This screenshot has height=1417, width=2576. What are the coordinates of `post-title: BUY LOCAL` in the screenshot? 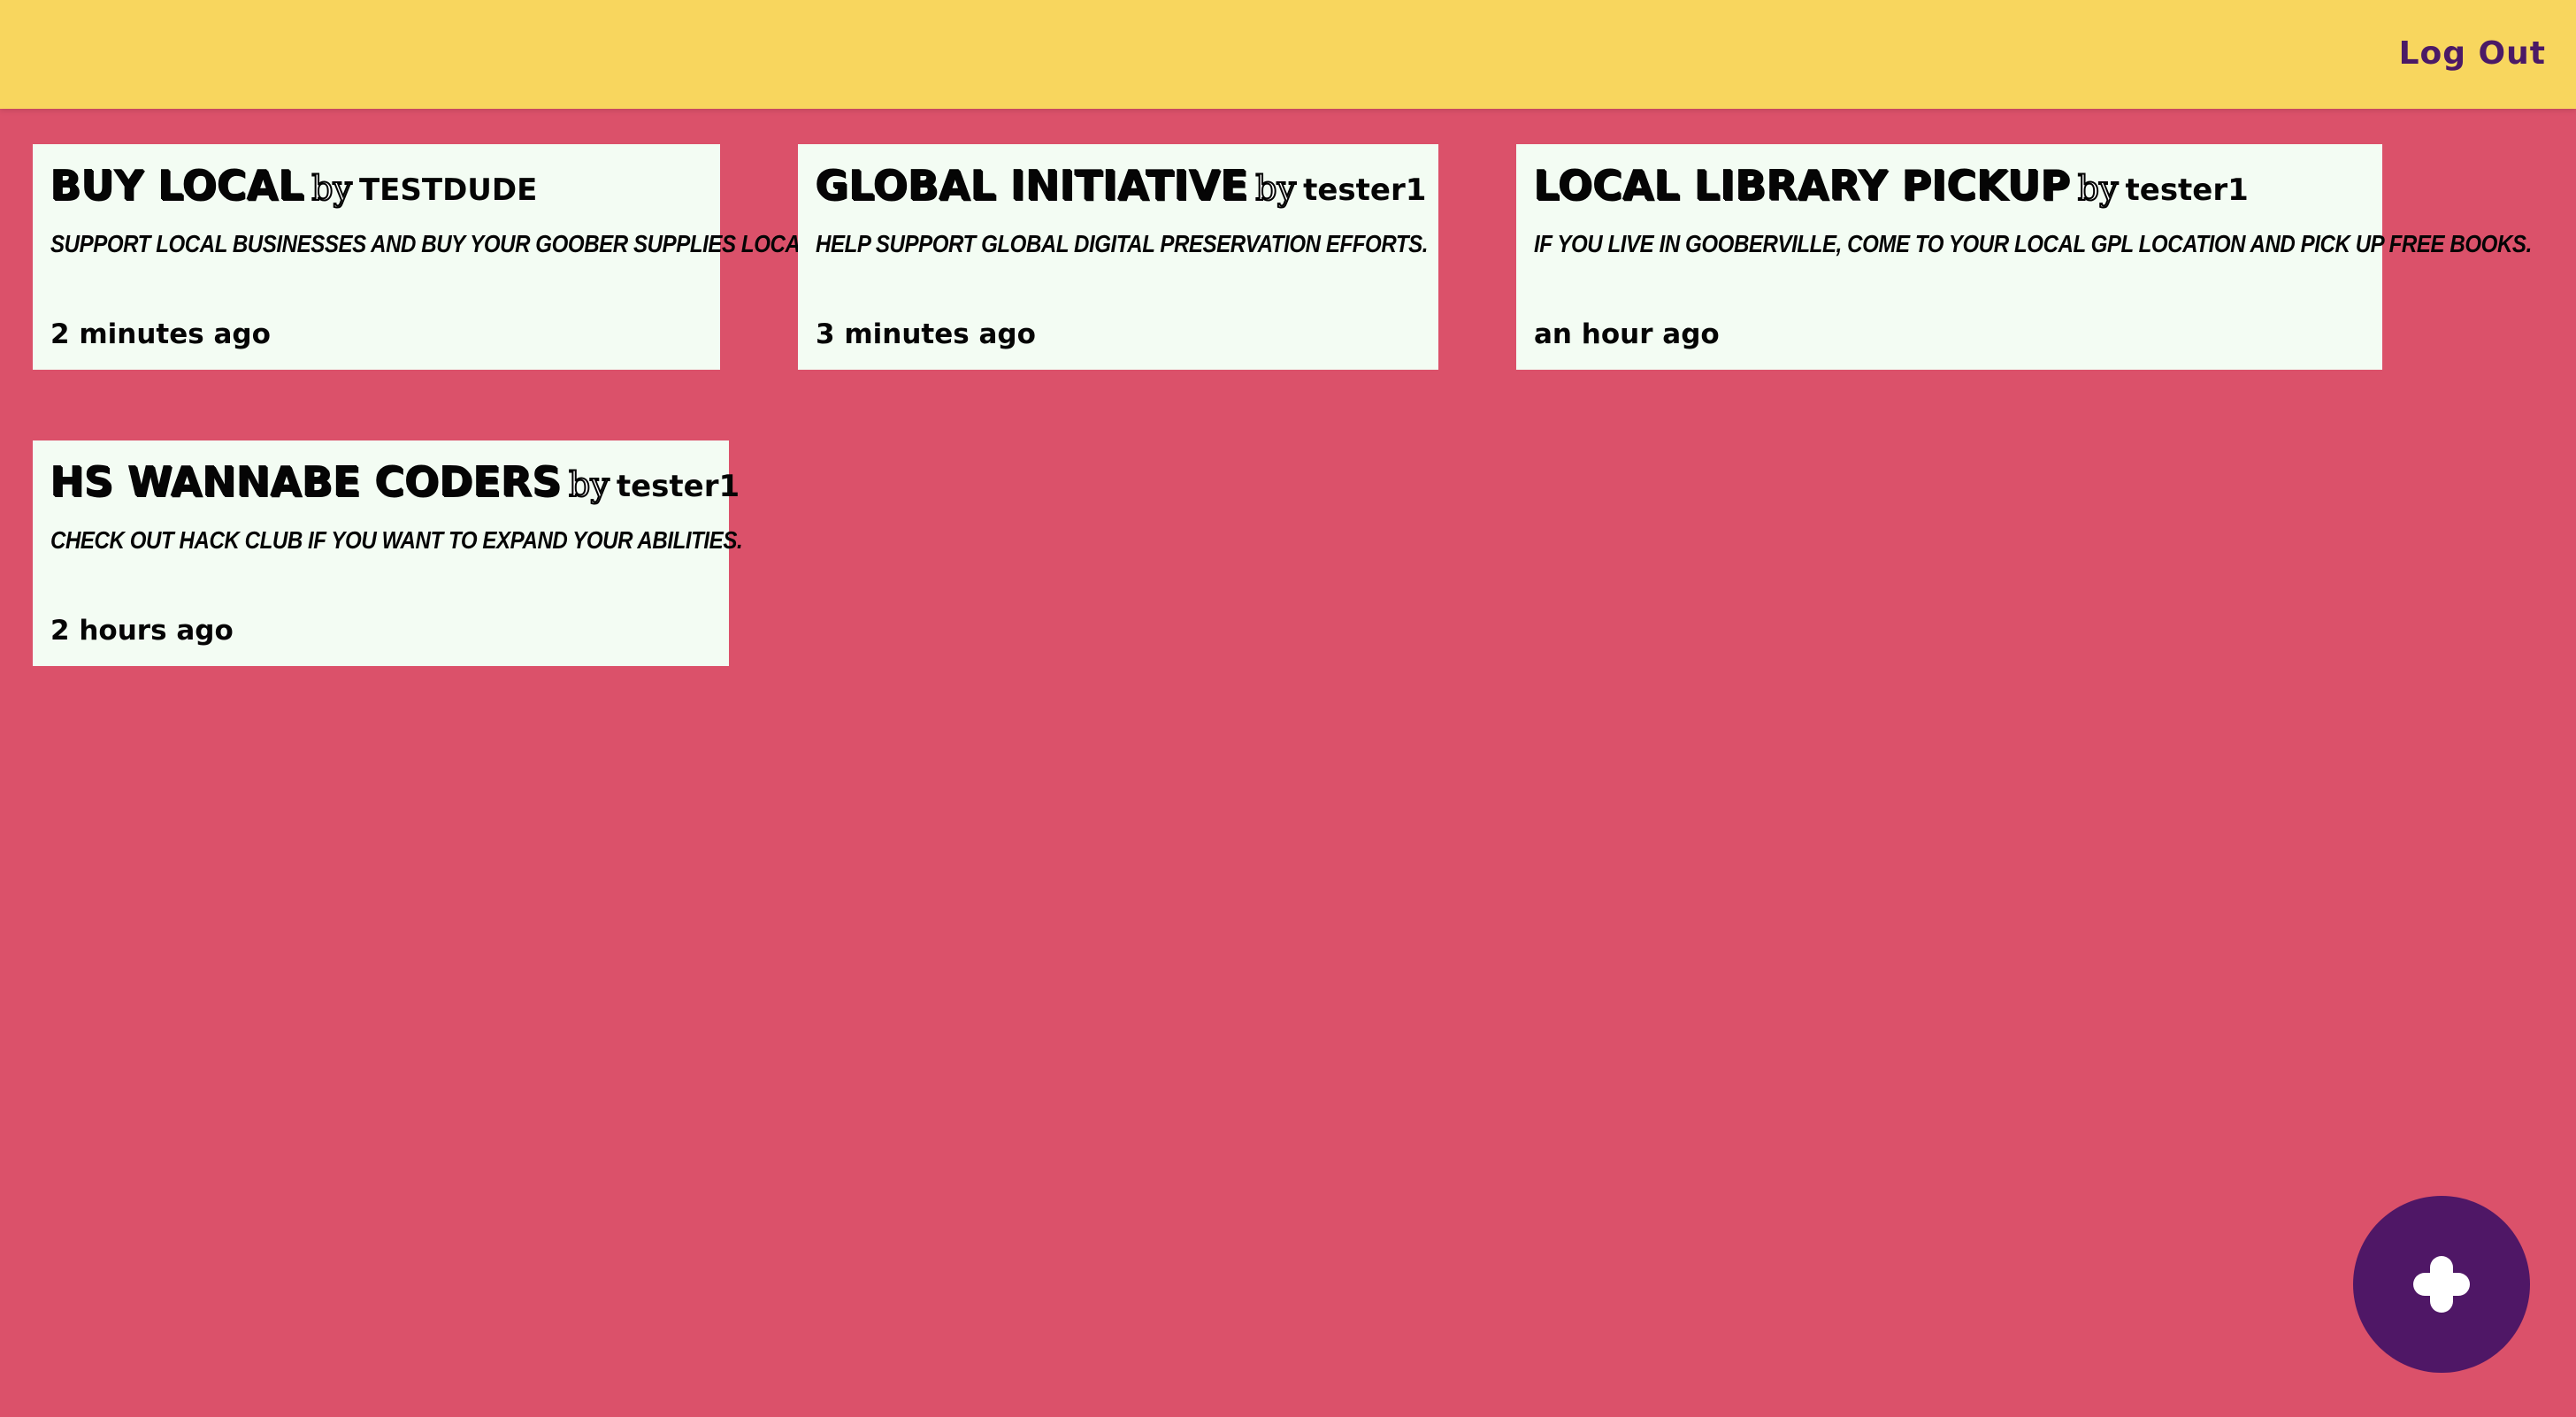 It's located at (177, 186).